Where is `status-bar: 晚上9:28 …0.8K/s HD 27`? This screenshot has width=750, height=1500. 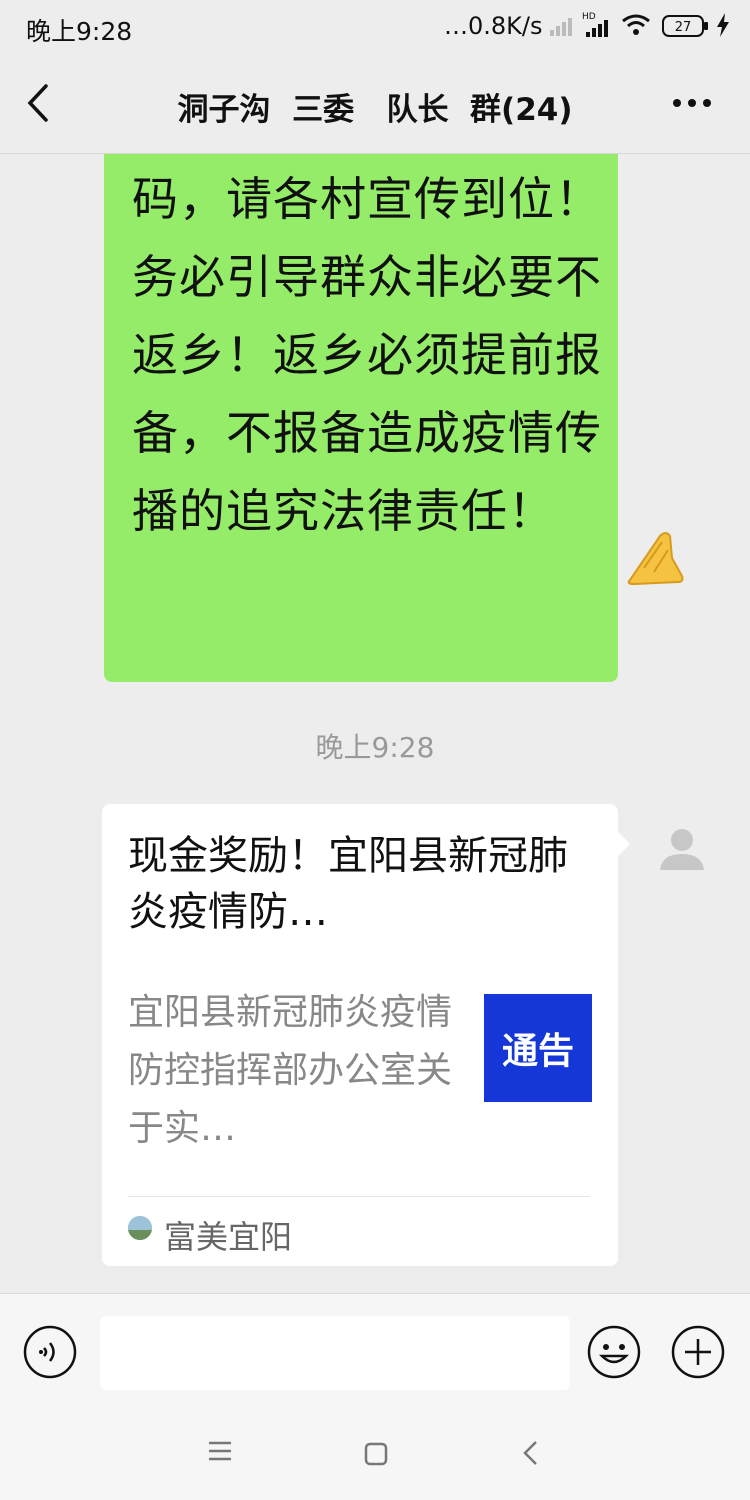 status-bar: 晚上9:28 …0.8K/s HD 27 is located at coordinates (375, 28).